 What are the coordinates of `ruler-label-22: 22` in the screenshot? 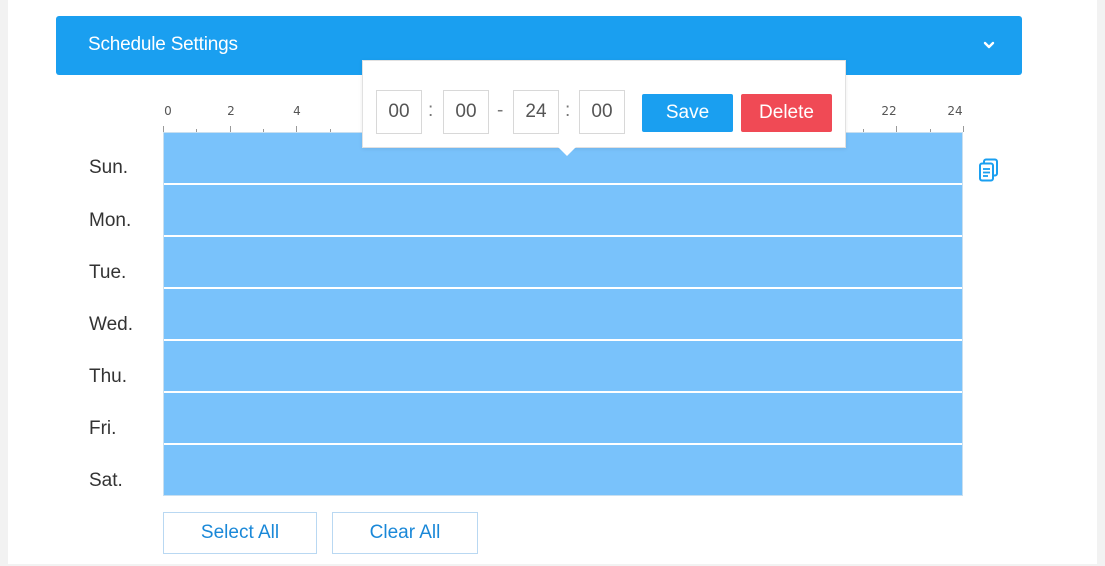 It's located at (889, 111).